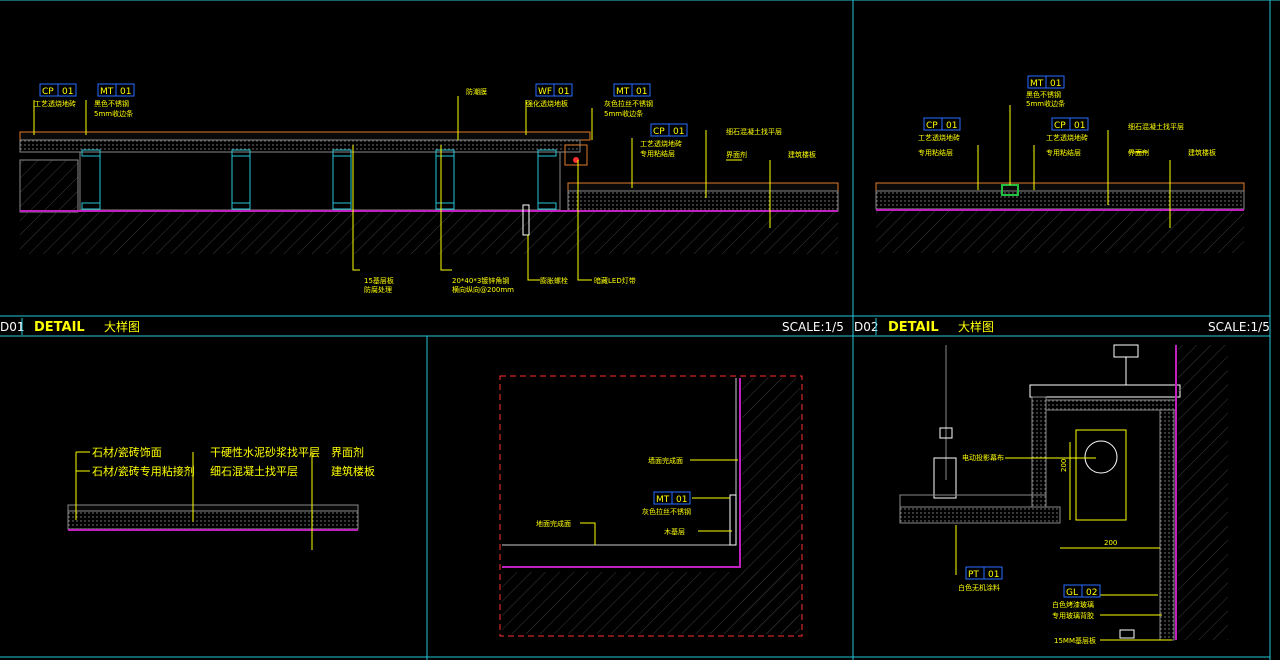  I want to click on label-board: 15基层板, so click(379, 280).